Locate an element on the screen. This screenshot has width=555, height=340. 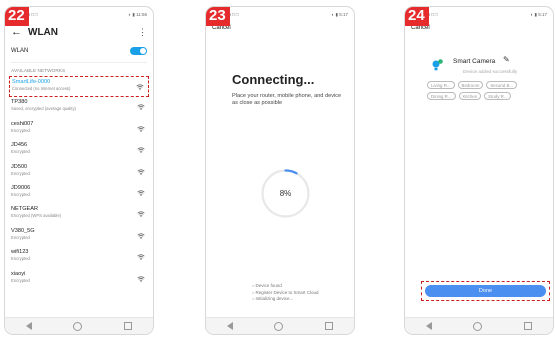
network-item: JD500 Encrypted is located at coordinates (79, 172).